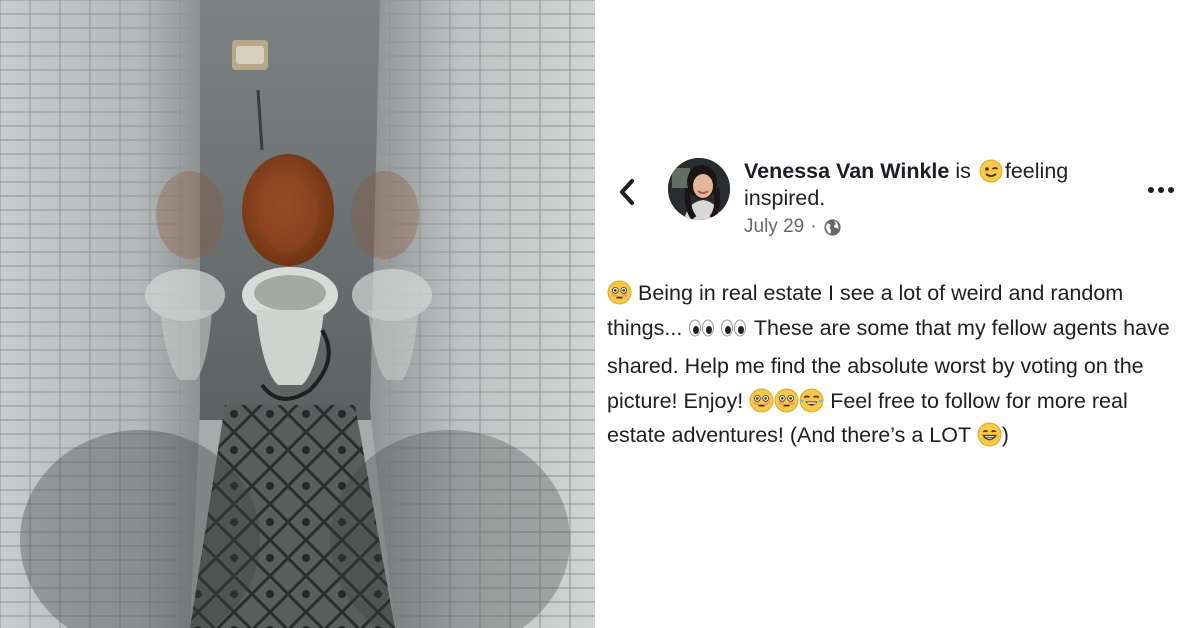 The height and width of the screenshot is (628, 1200). What do you see at coordinates (785, 198) in the screenshot?
I see `feeling-word: inspired.` at bounding box center [785, 198].